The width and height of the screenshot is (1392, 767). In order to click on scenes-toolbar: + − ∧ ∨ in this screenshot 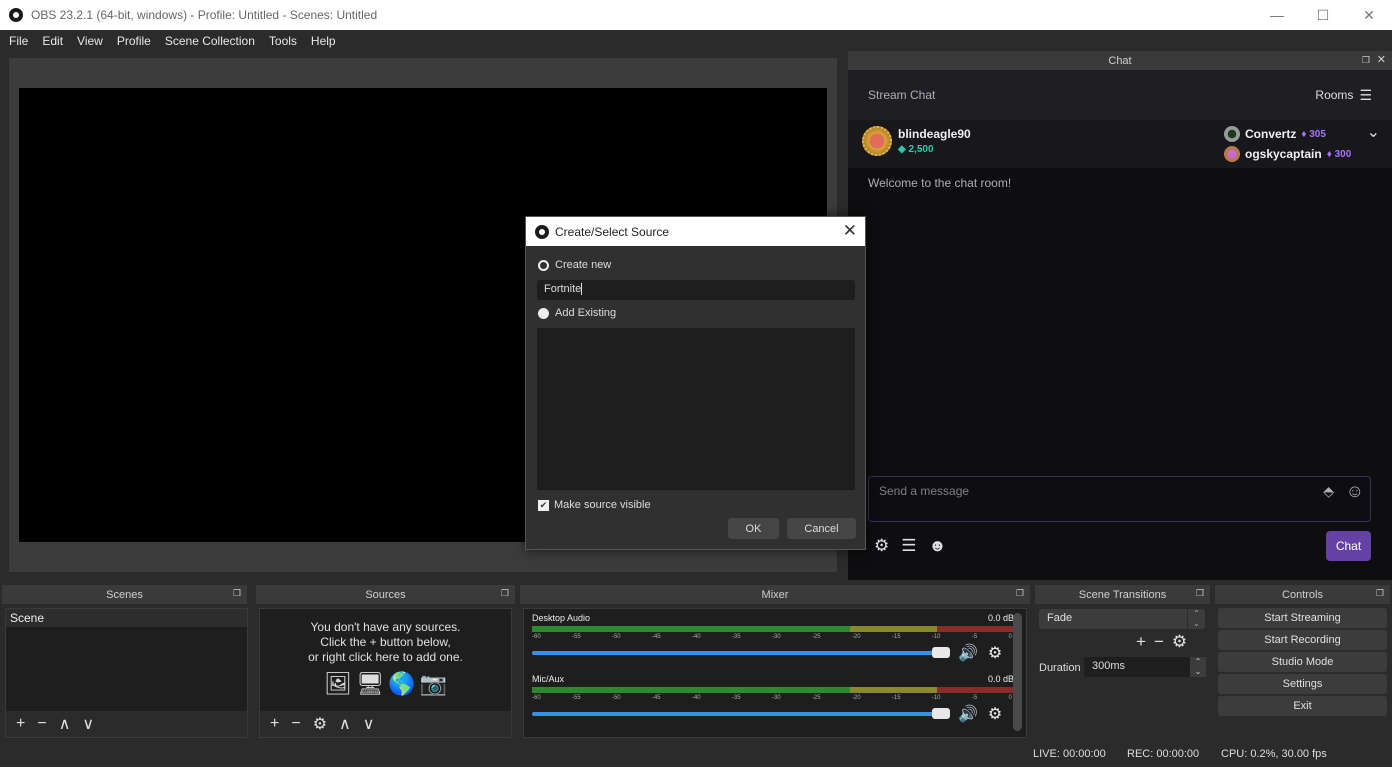, I will do `click(126, 724)`.